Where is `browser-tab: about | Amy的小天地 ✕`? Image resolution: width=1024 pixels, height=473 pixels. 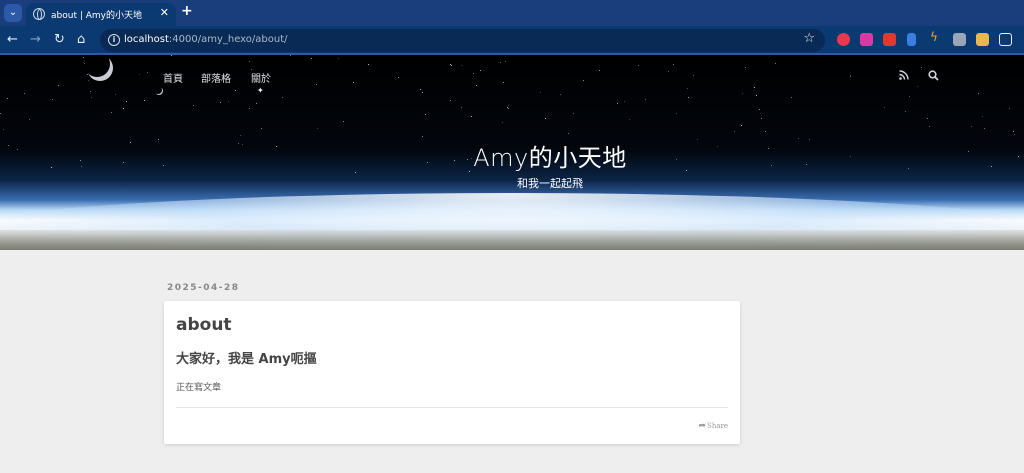
browser-tab: about | Amy的小天地 ✕ is located at coordinates (101, 14).